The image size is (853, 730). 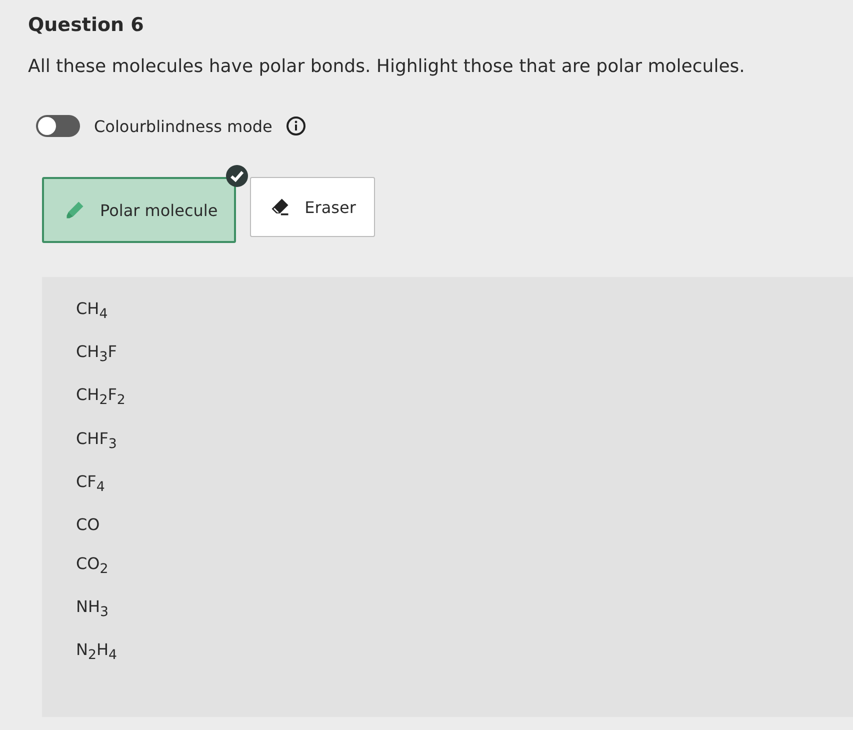 What do you see at coordinates (90, 483) in the screenshot?
I see `molecule-formula: CF$_{4}$` at bounding box center [90, 483].